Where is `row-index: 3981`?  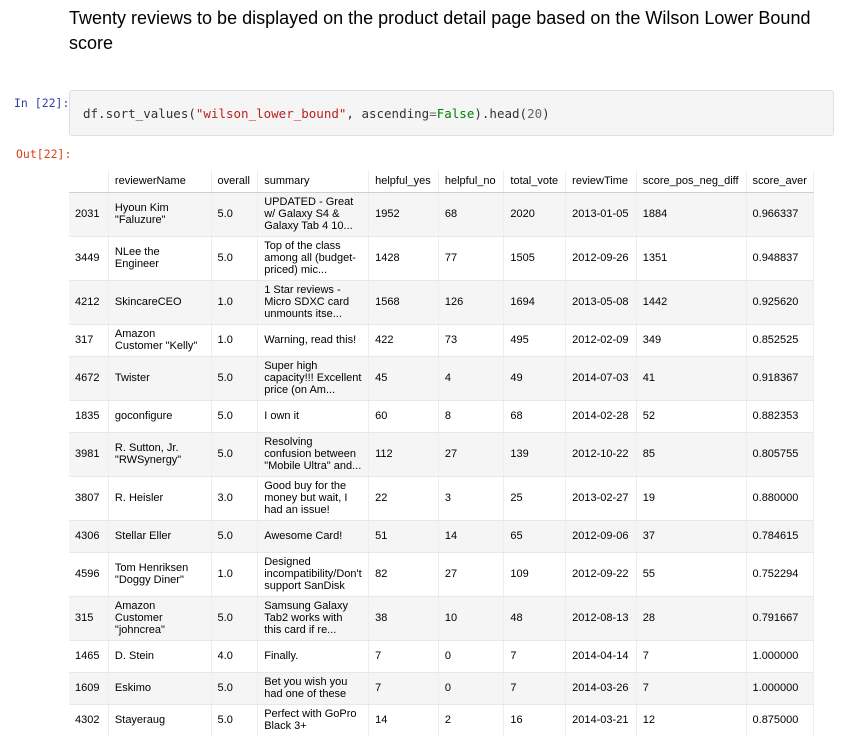 row-index: 3981 is located at coordinates (89, 454).